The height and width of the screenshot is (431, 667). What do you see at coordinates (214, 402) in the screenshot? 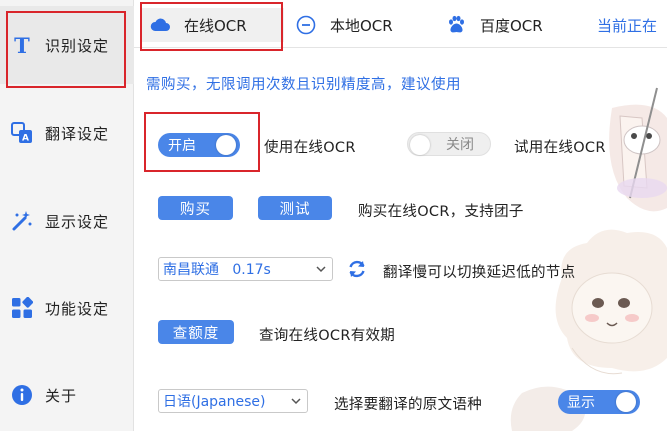
I see `language-select-value: 日语(Japanese)` at bounding box center [214, 402].